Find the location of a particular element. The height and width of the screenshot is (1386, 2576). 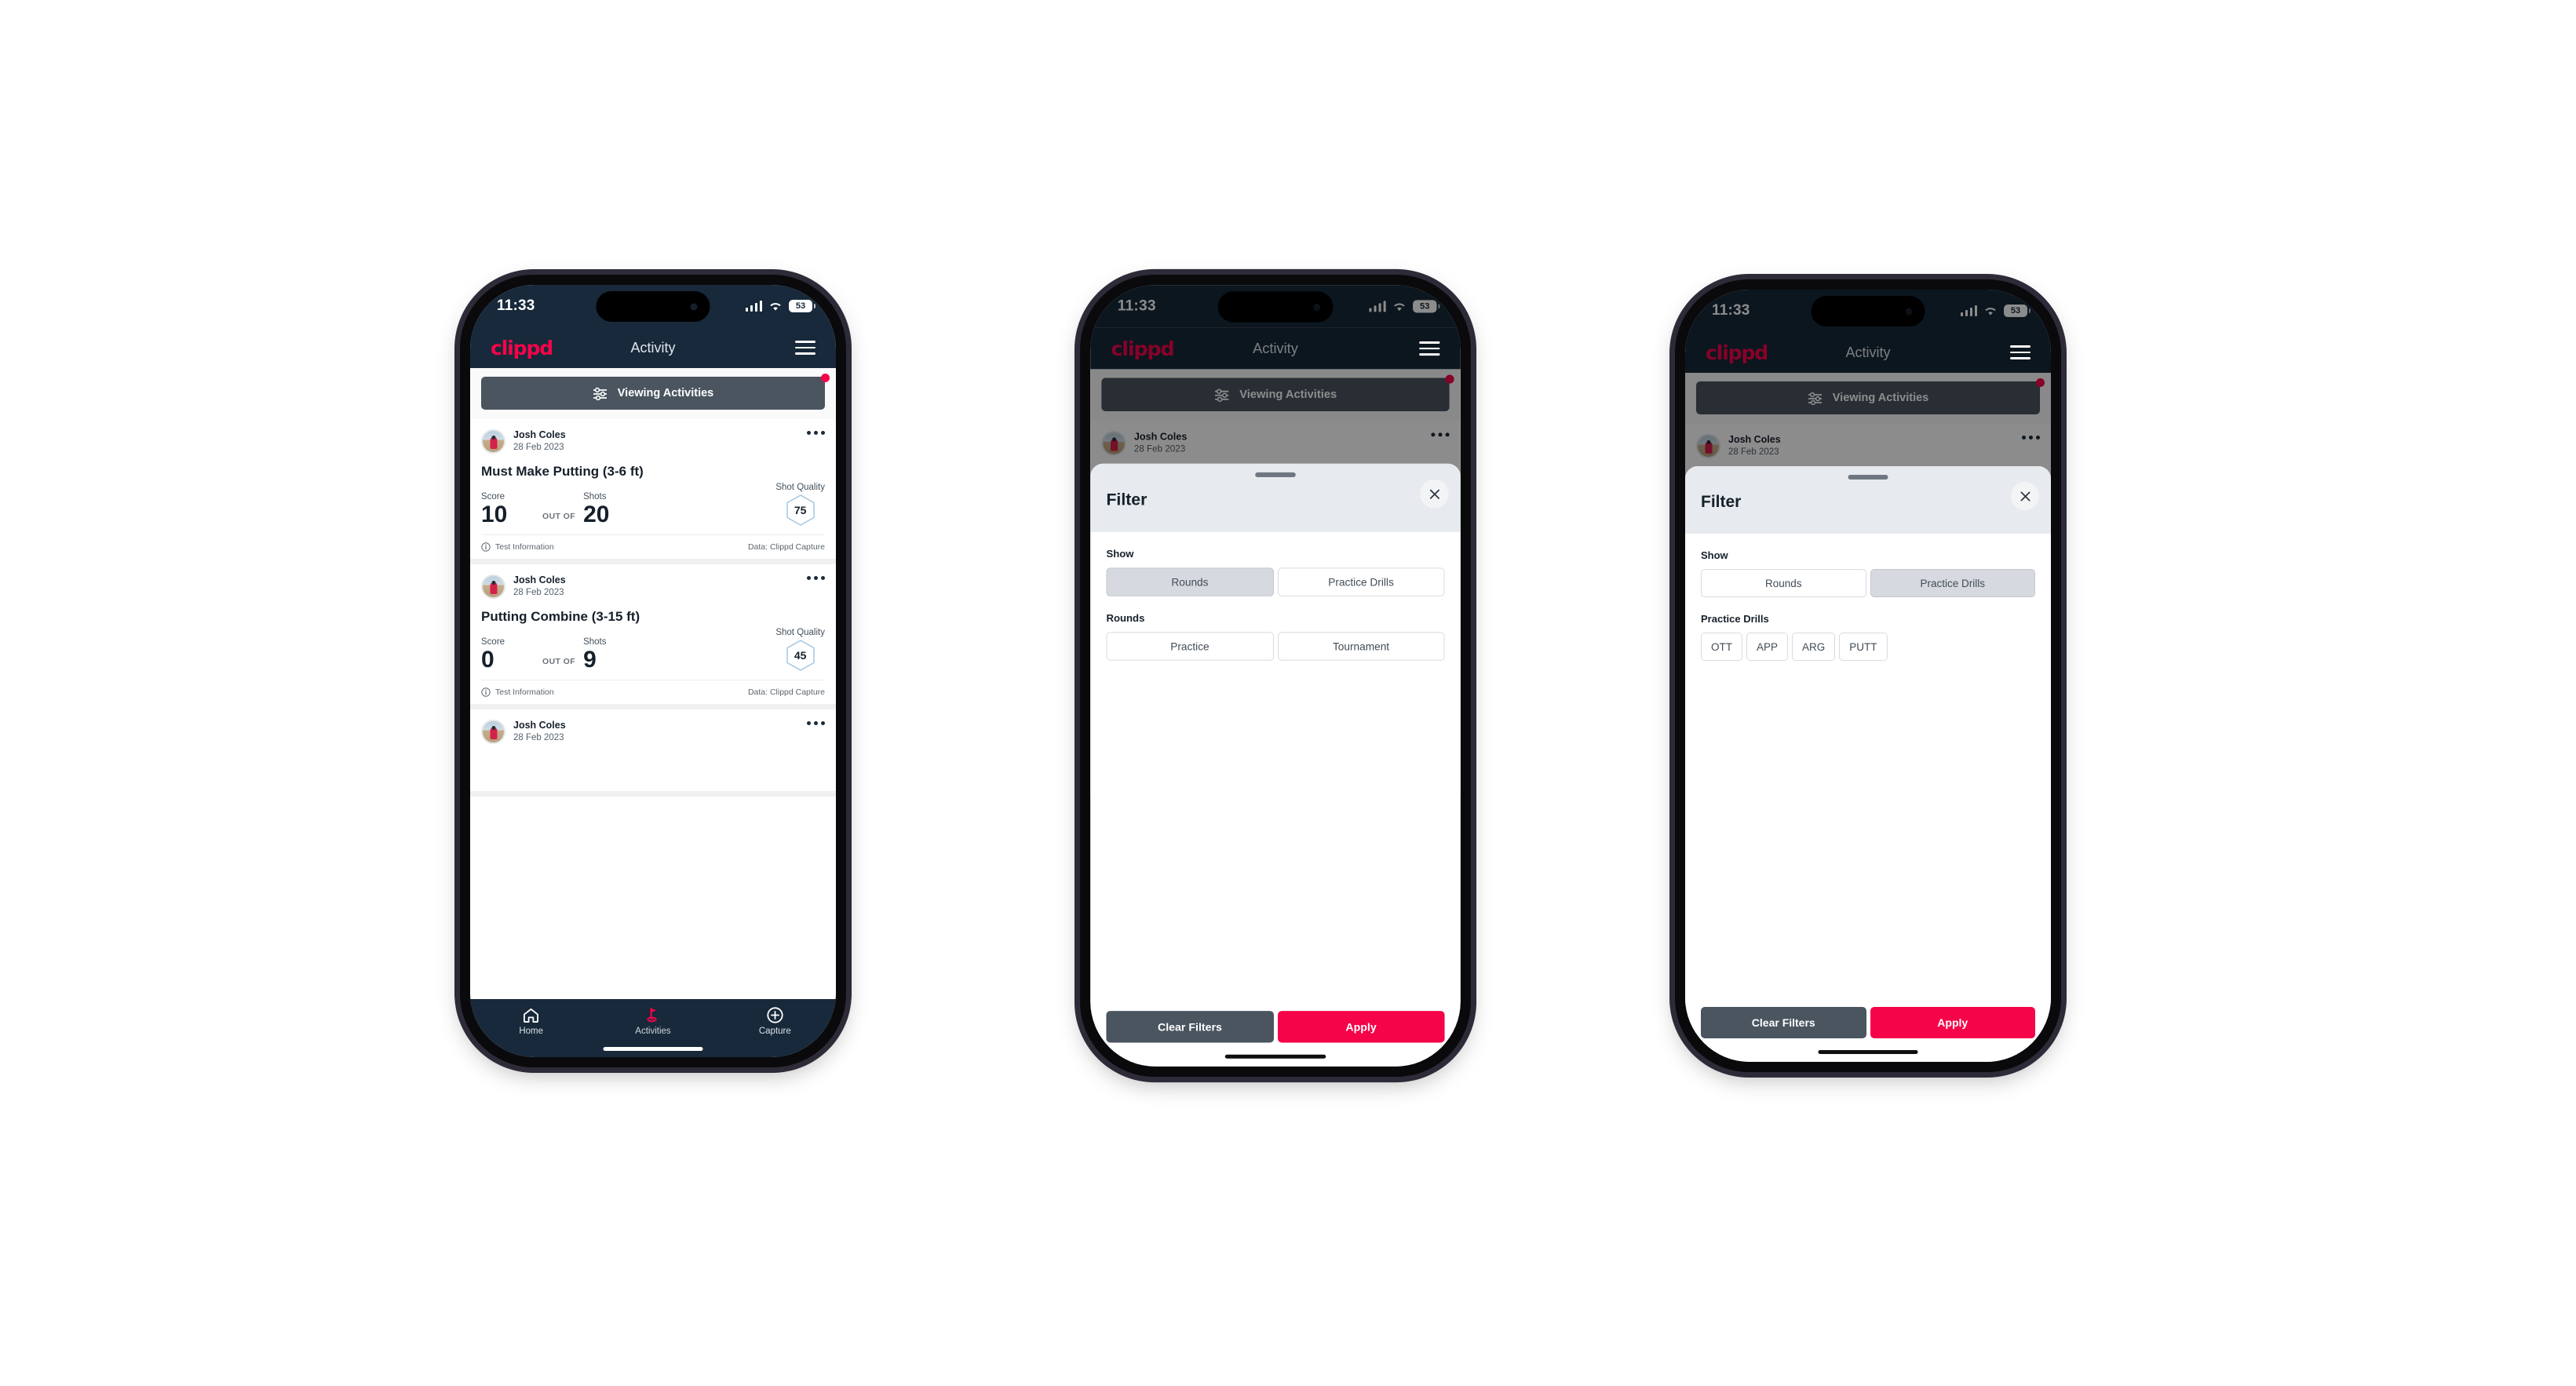

score-stat: Score 10 is located at coordinates (512, 509).